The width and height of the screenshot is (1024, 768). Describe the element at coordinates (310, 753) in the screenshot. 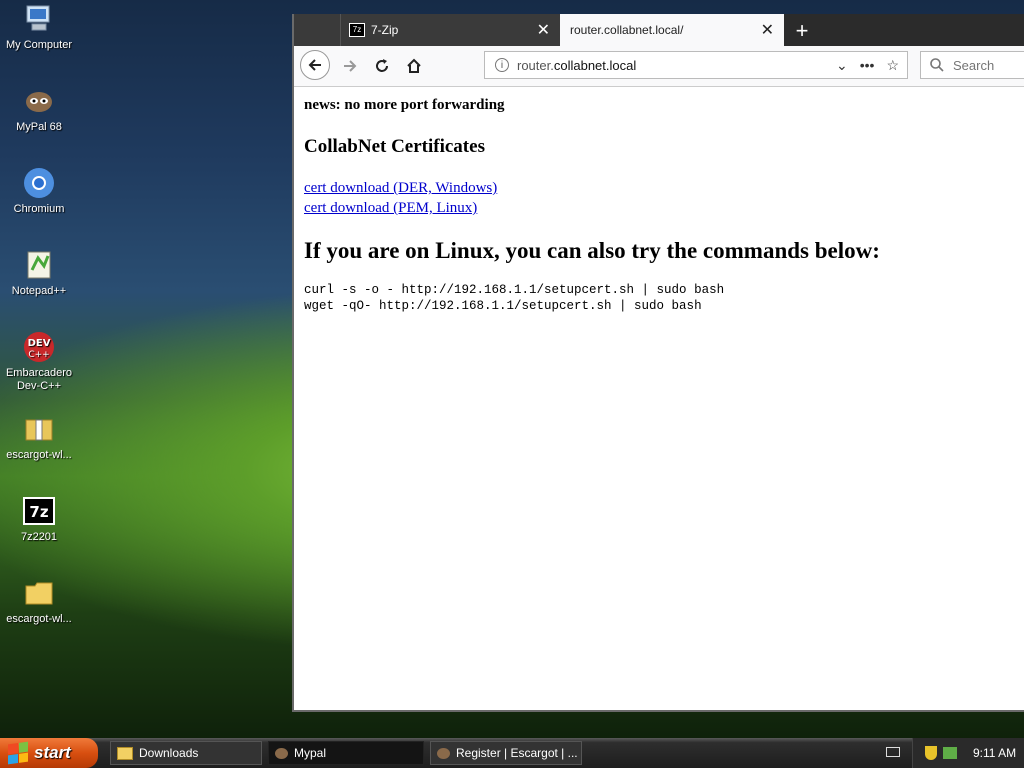

I see `task-label: Mypal` at that location.